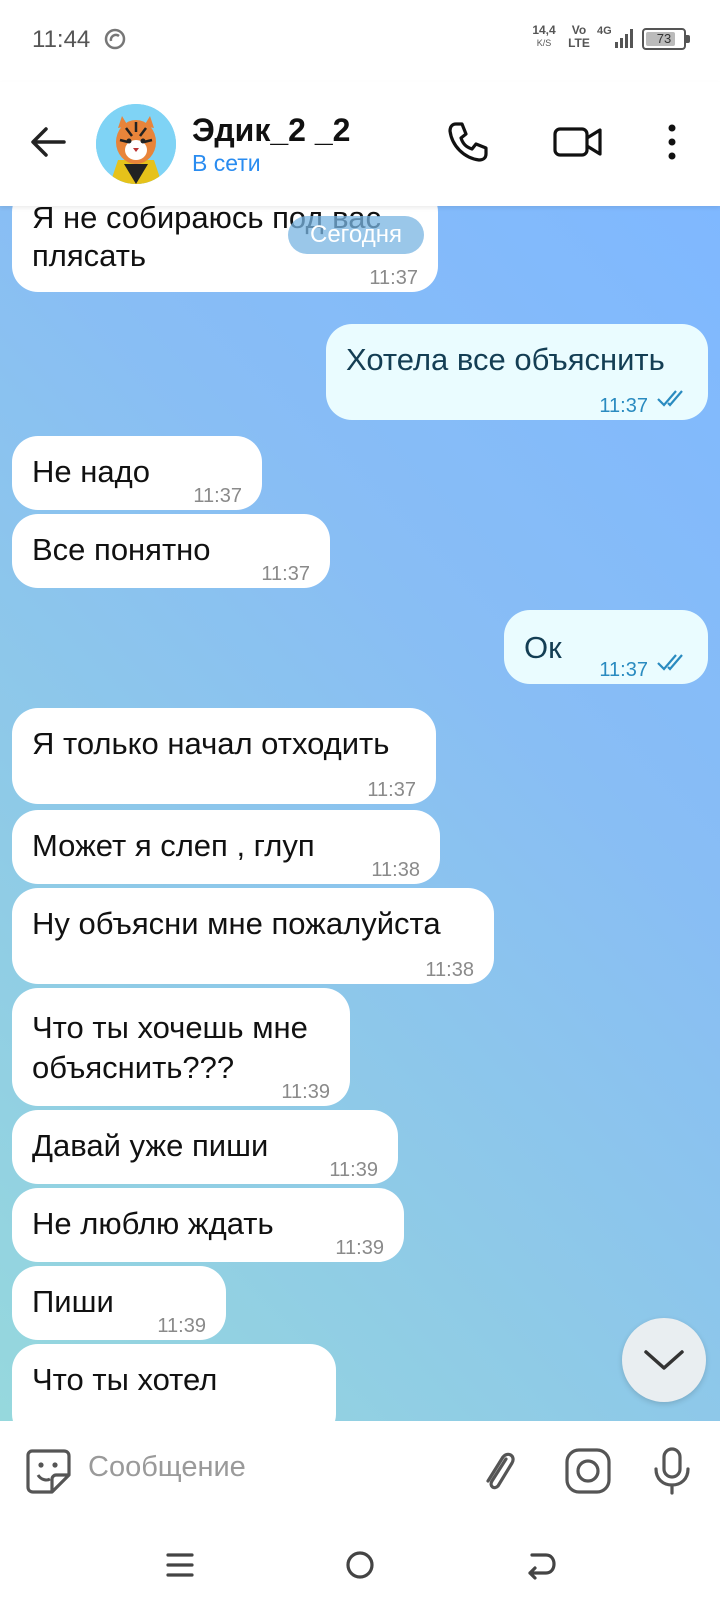 Image resolution: width=720 pixels, height=1612 pixels. Describe the element at coordinates (150, 1145) in the screenshot. I see `message-text: Давай уже пиши` at that location.